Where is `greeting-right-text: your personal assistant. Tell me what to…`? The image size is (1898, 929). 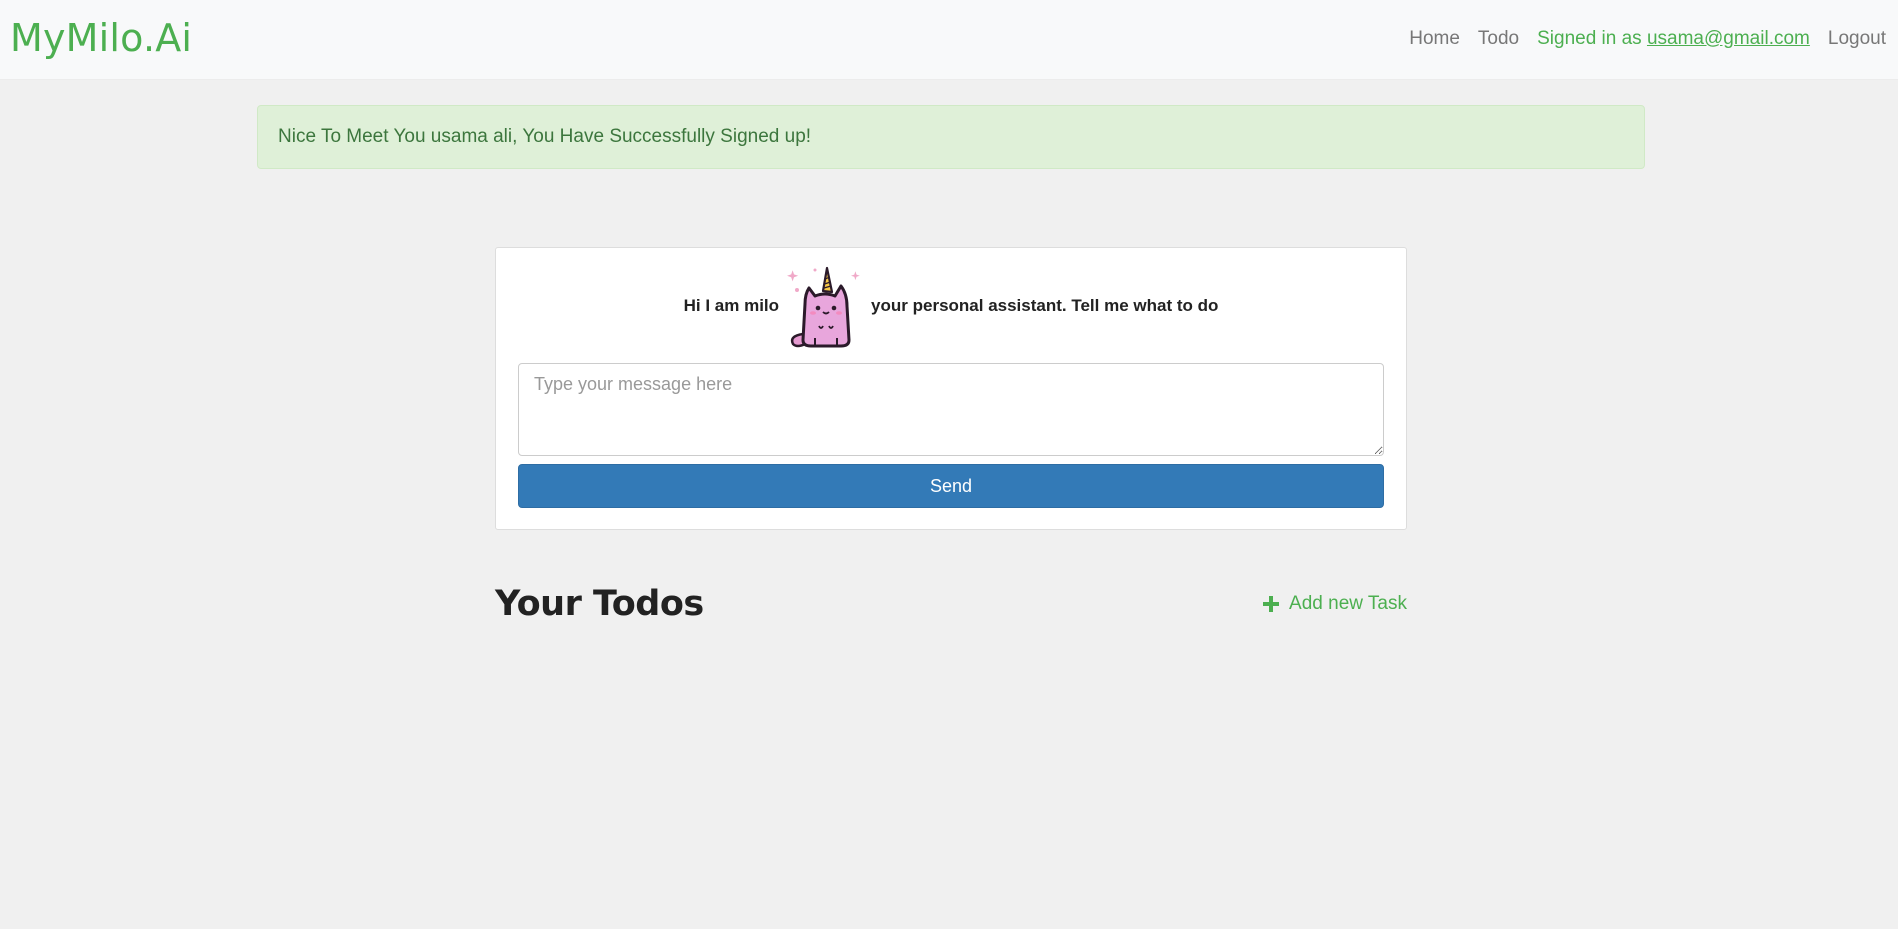 greeting-right-text: your personal assistant. Tell me what to… is located at coordinates (1045, 305).